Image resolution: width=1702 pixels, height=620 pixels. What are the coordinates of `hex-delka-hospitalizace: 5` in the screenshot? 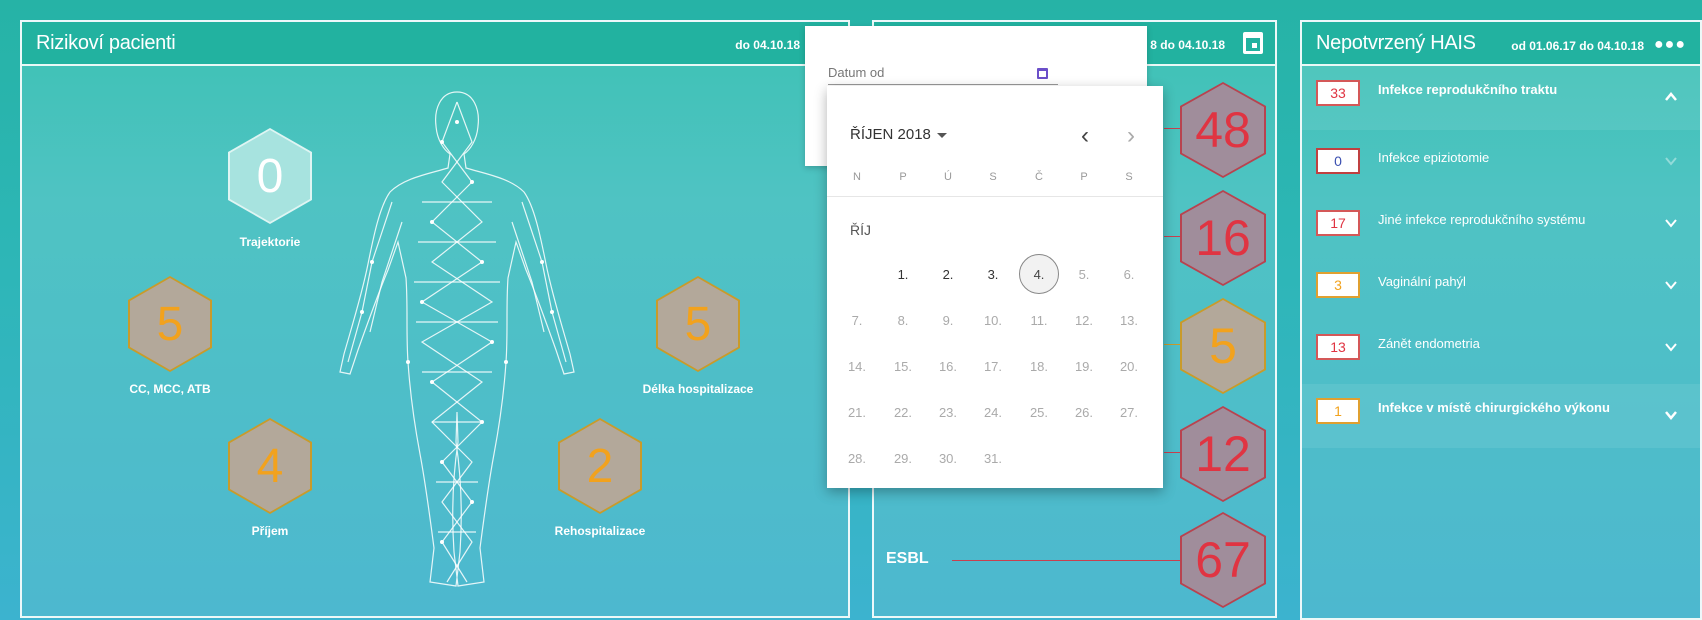 It's located at (698, 324).